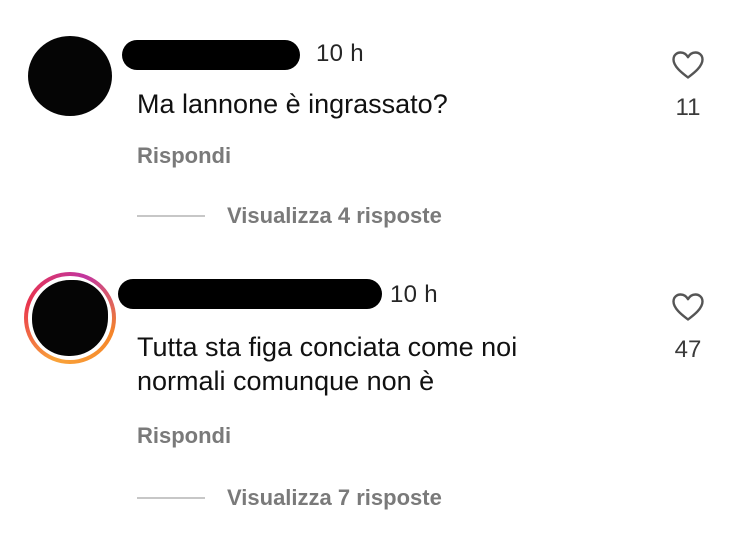 The height and width of the screenshot is (550, 750). Describe the element at coordinates (688, 349) in the screenshot. I see `like-count: 47` at that location.